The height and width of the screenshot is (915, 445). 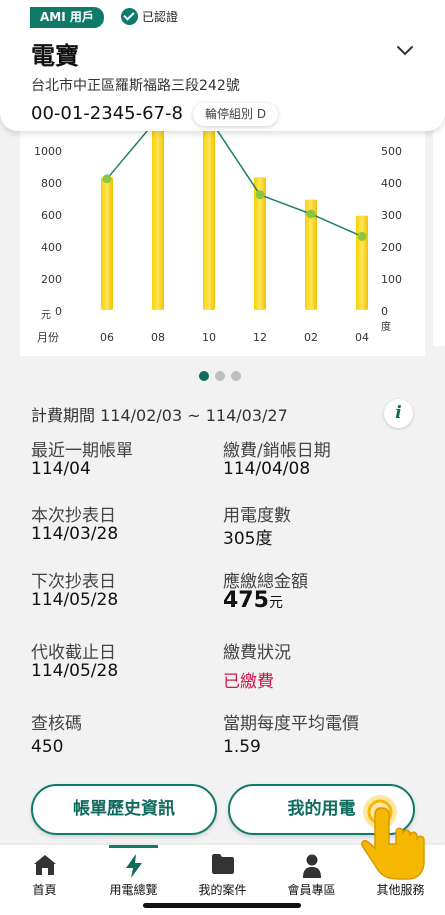 I want to click on latest-bill-value: 114/04, so click(x=61, y=469).